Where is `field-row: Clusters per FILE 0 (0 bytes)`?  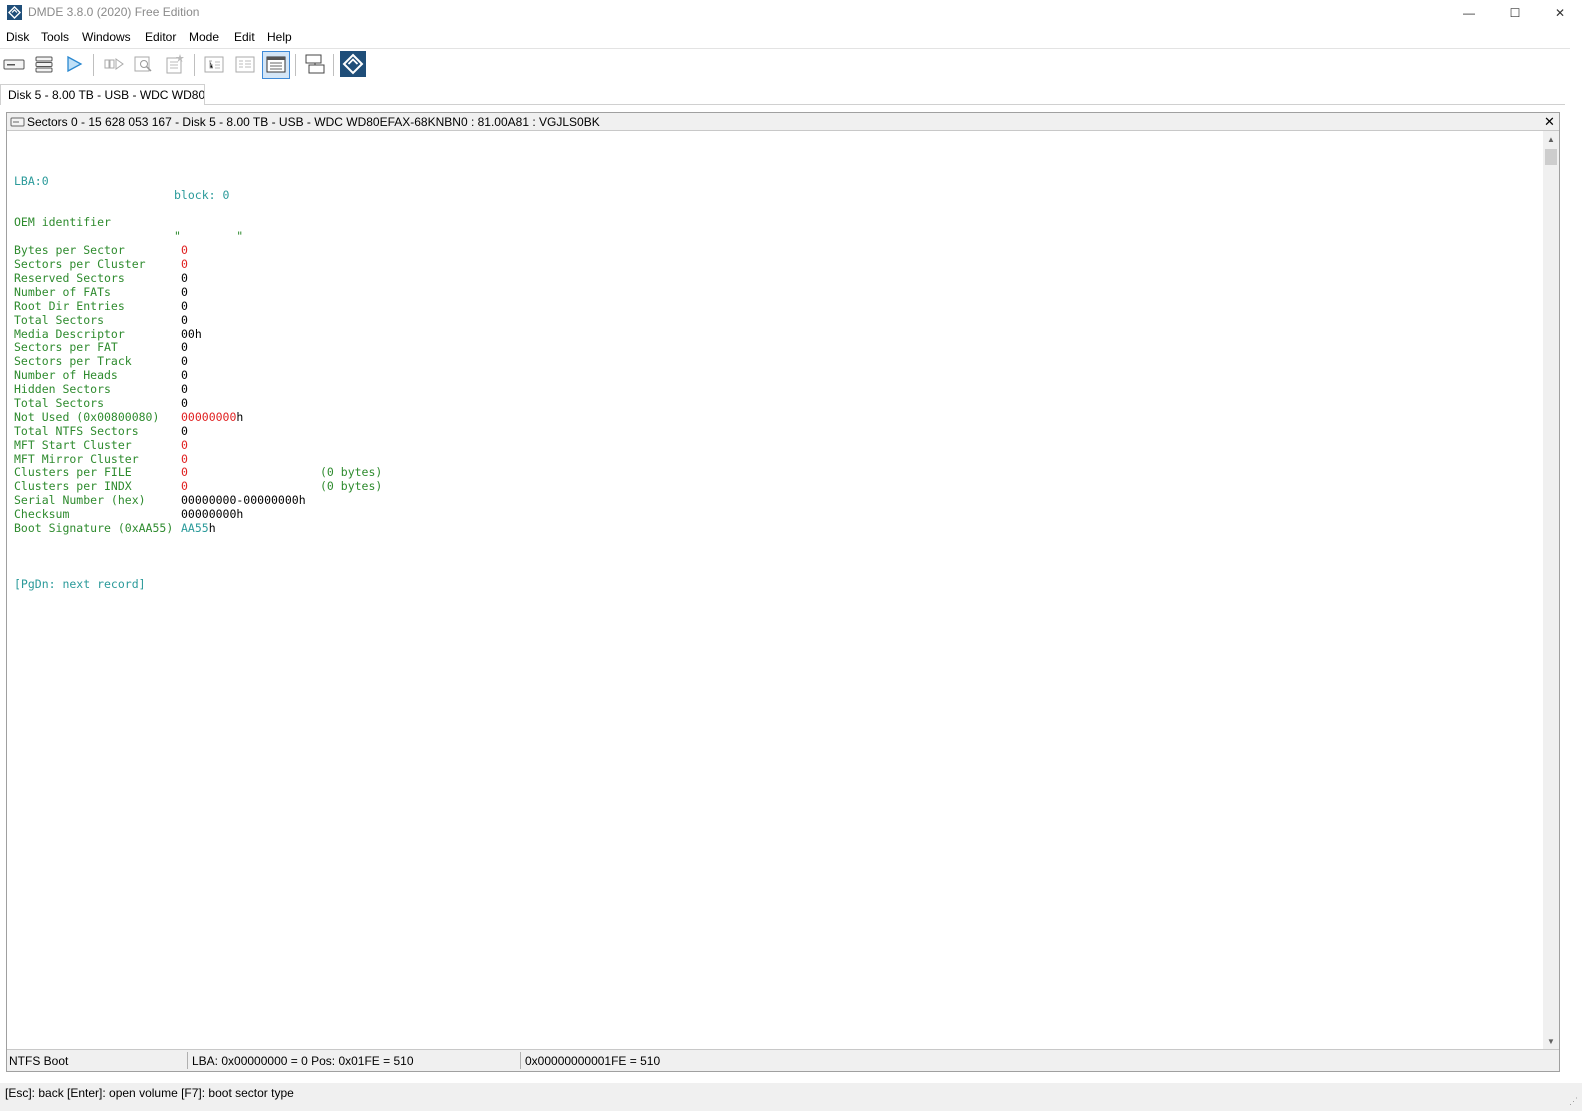
field-row: Clusters per FILE 0 (0 bytes) is located at coordinates (198, 473).